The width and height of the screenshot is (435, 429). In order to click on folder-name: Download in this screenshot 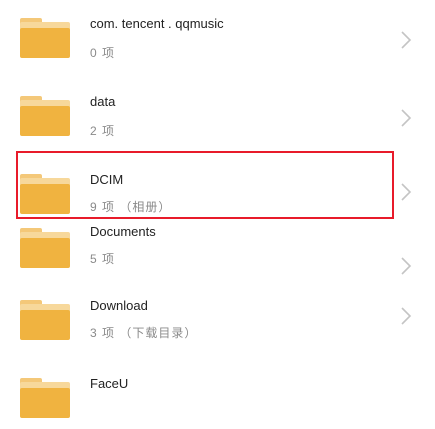, I will do `click(119, 305)`.